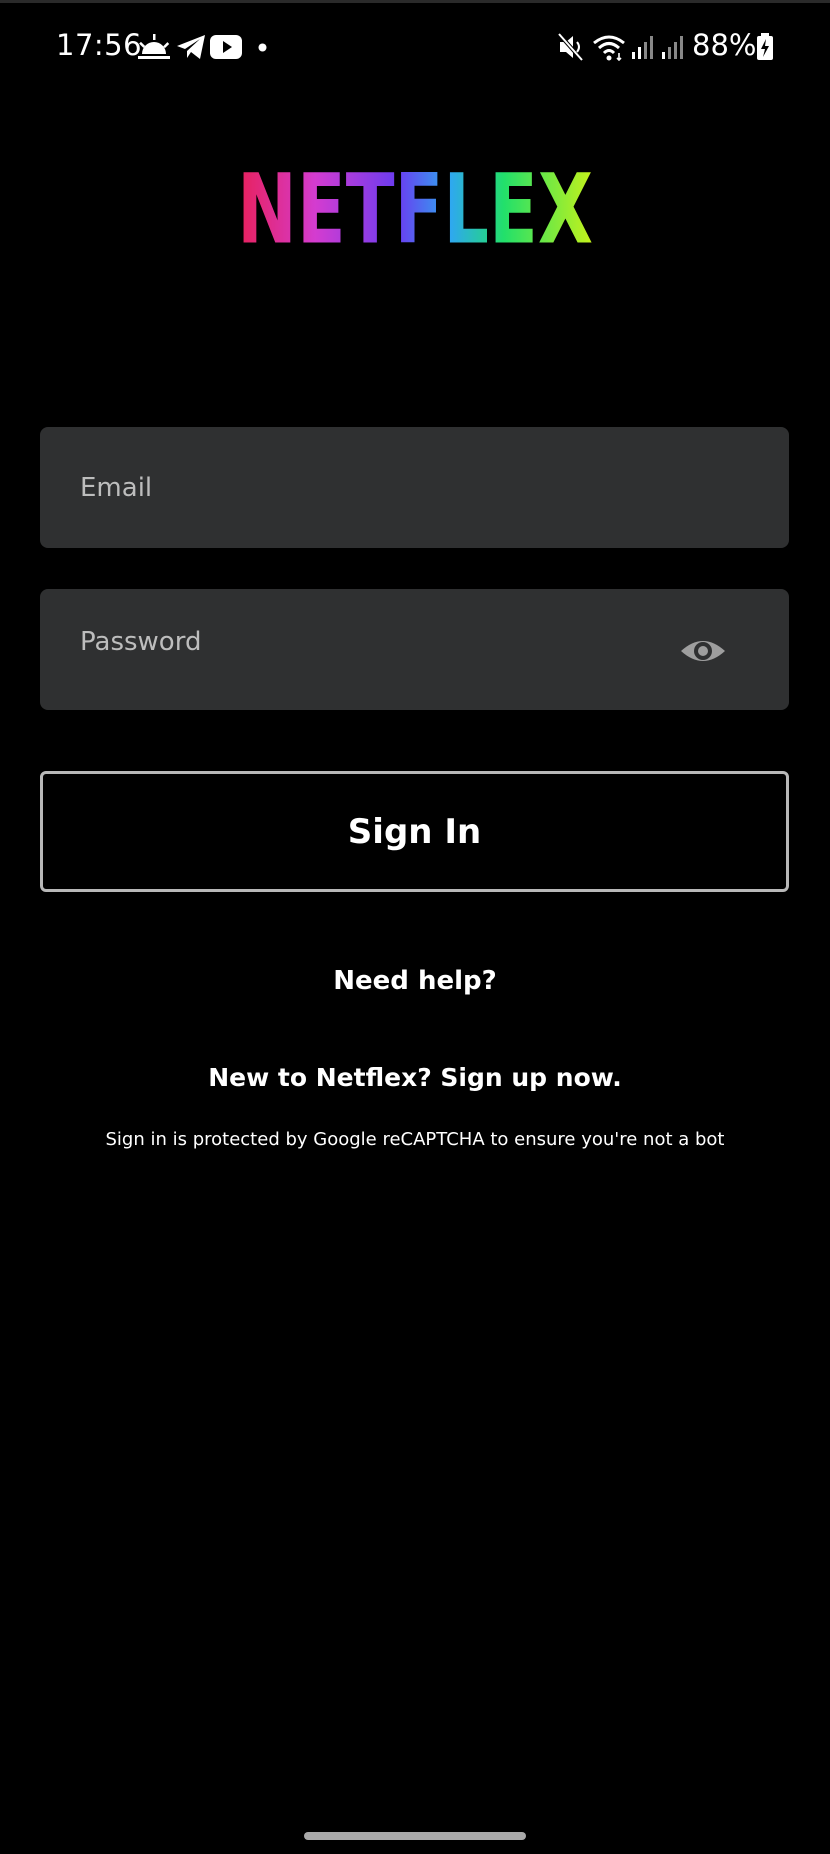 Image resolution: width=830 pixels, height=1854 pixels. What do you see at coordinates (360, 641) in the screenshot?
I see `password-field` at bounding box center [360, 641].